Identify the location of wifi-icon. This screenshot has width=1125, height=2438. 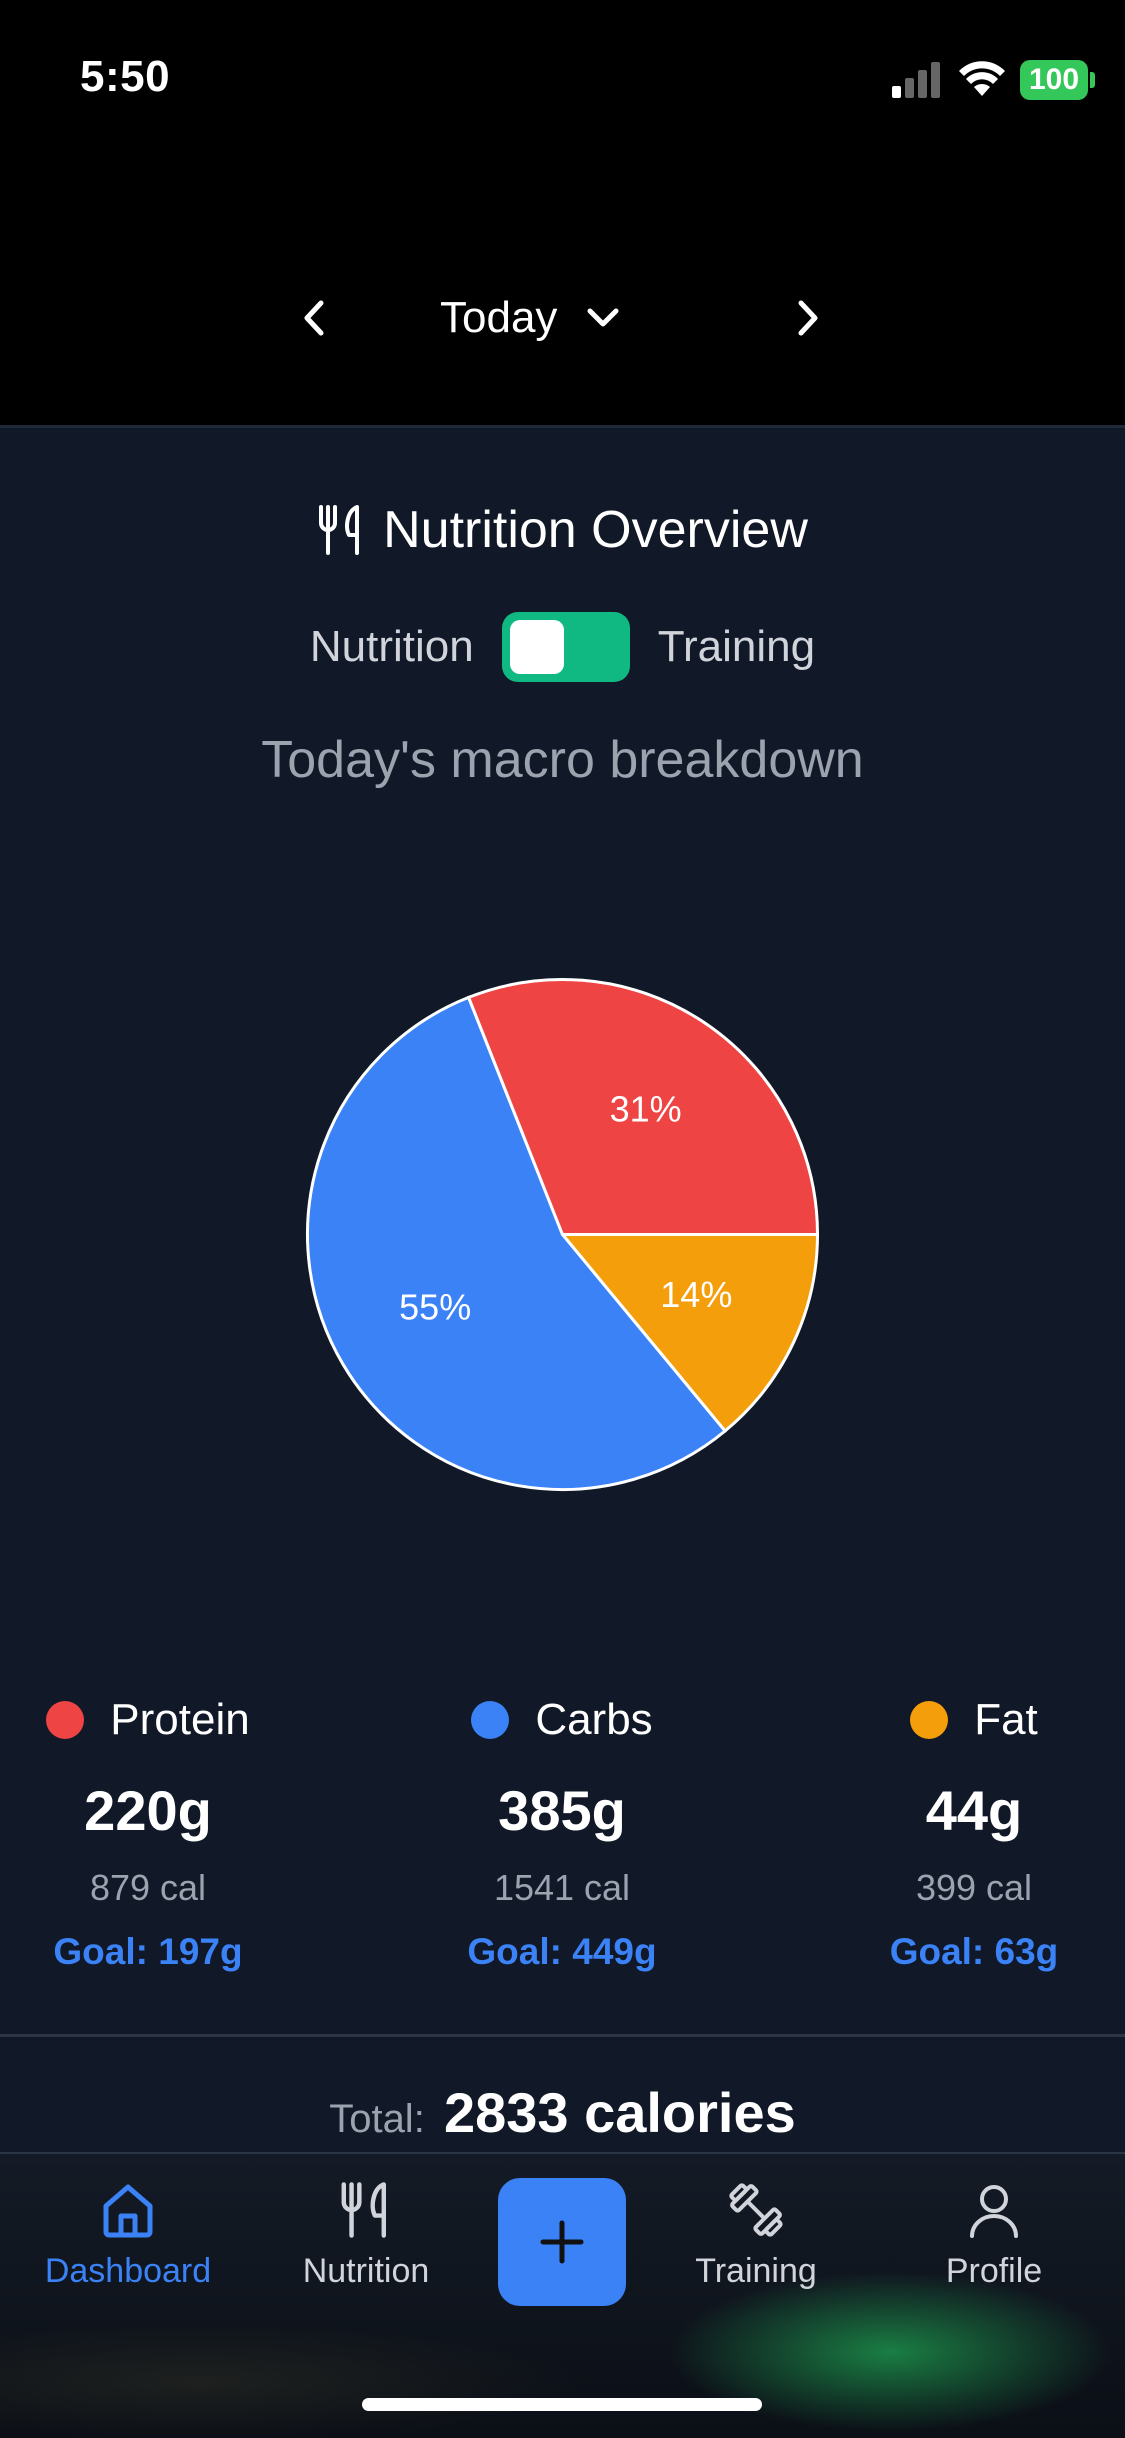
(982, 78).